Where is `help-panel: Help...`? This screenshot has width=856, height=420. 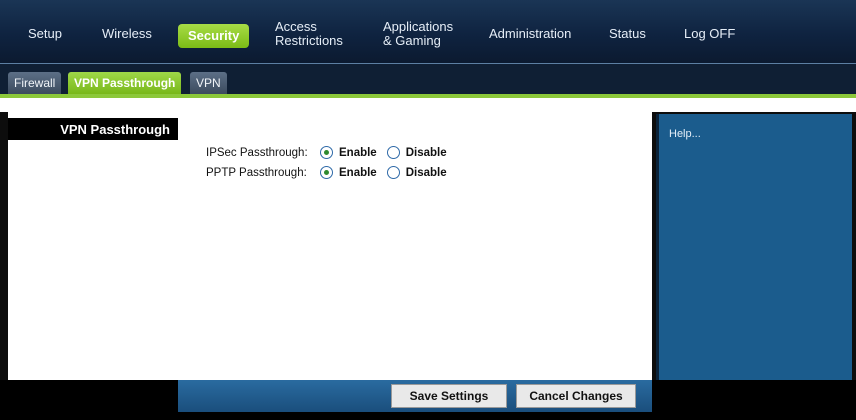 help-panel: Help... is located at coordinates (754, 247).